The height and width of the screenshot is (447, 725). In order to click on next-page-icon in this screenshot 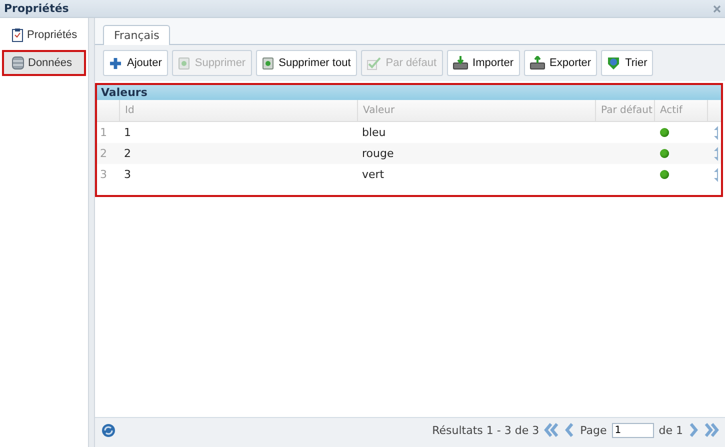, I will do `click(693, 430)`.